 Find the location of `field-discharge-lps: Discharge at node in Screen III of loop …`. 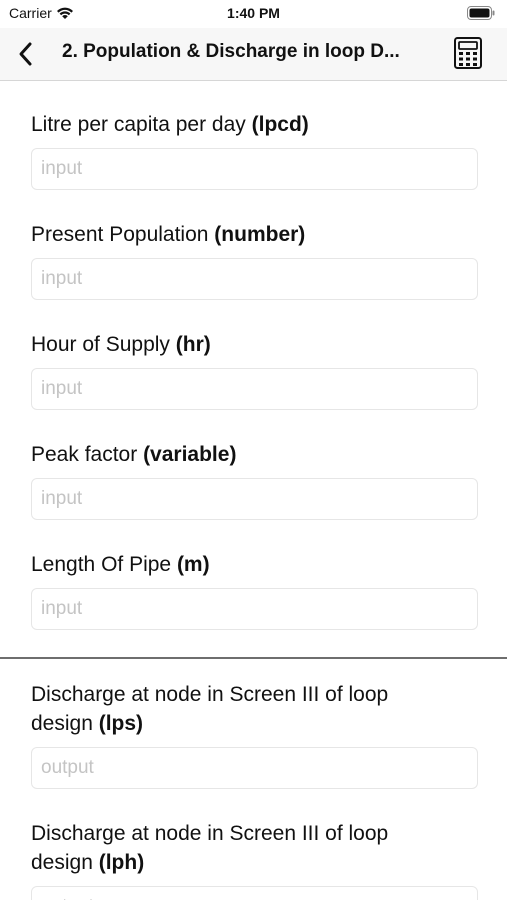

field-discharge-lps: Discharge at node in Screen III of loop … is located at coordinates (253, 734).